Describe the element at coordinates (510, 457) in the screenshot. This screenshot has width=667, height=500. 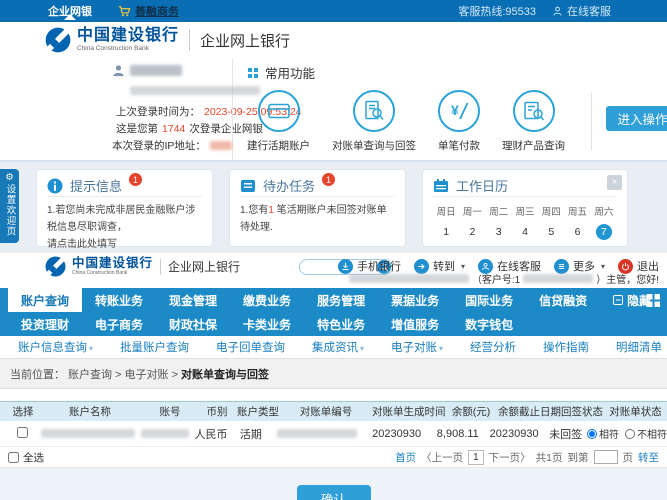
I see `next-page-link: 下一页〉` at that location.